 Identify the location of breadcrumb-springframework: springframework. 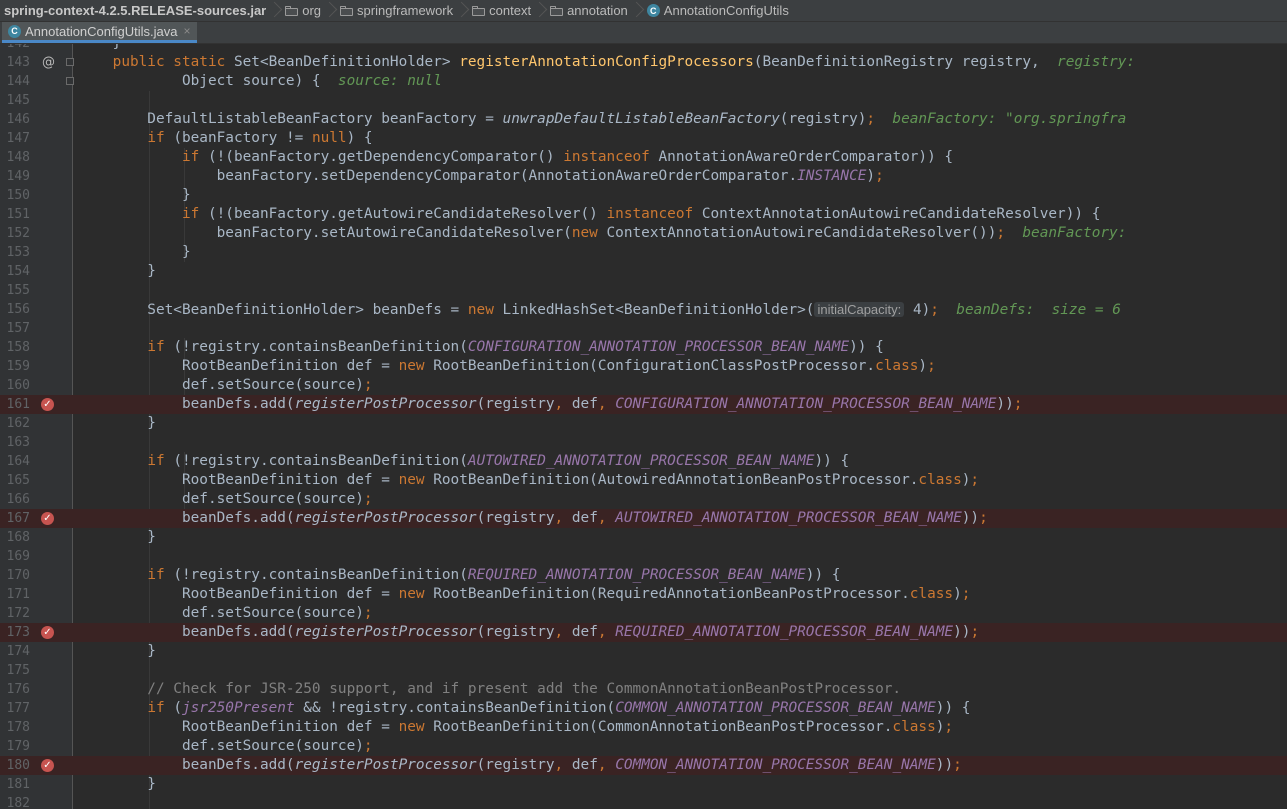
(394, 10).